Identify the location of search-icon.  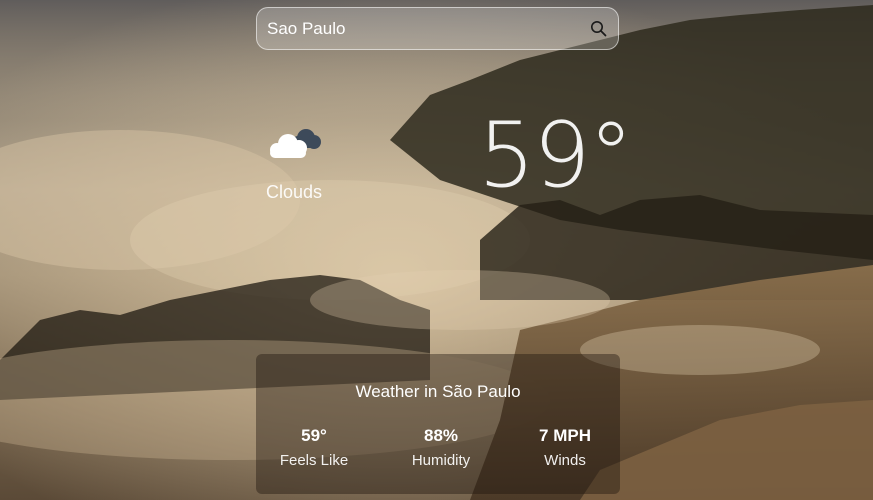
(598, 29).